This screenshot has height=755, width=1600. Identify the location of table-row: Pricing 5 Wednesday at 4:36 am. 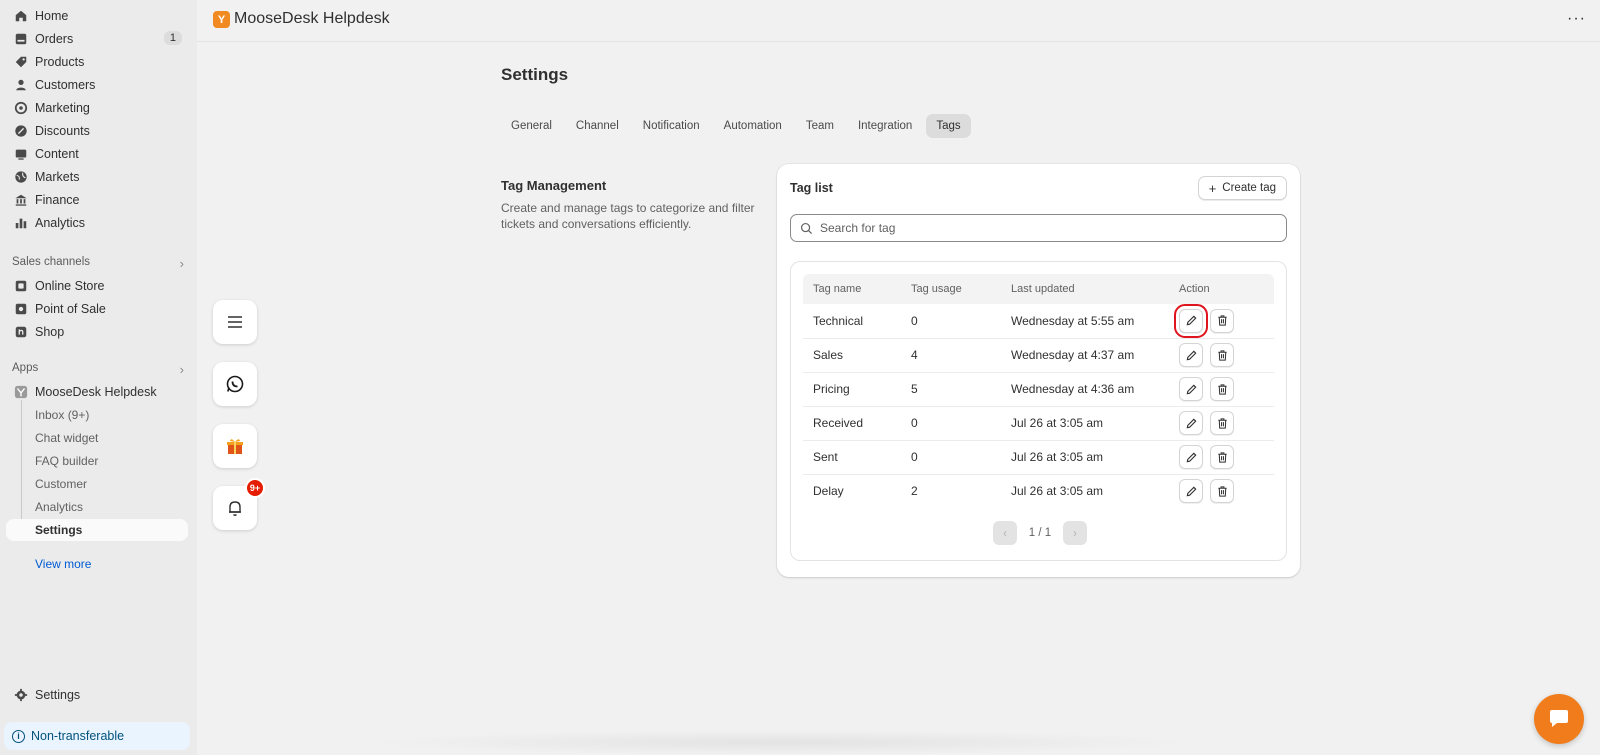
(1038, 389).